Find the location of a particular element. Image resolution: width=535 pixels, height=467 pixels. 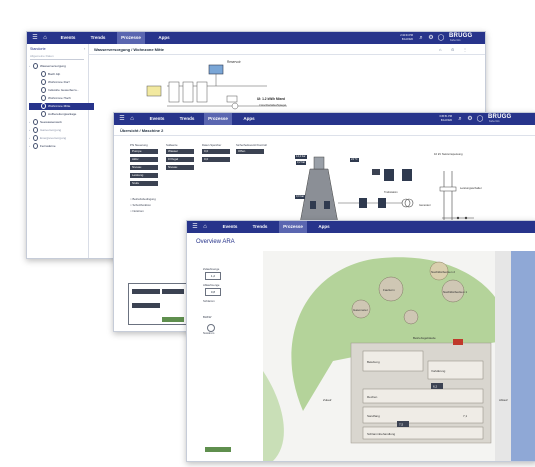

breadcrumb: Übersicht / Maschine 2 is located at coordinates (142, 130).